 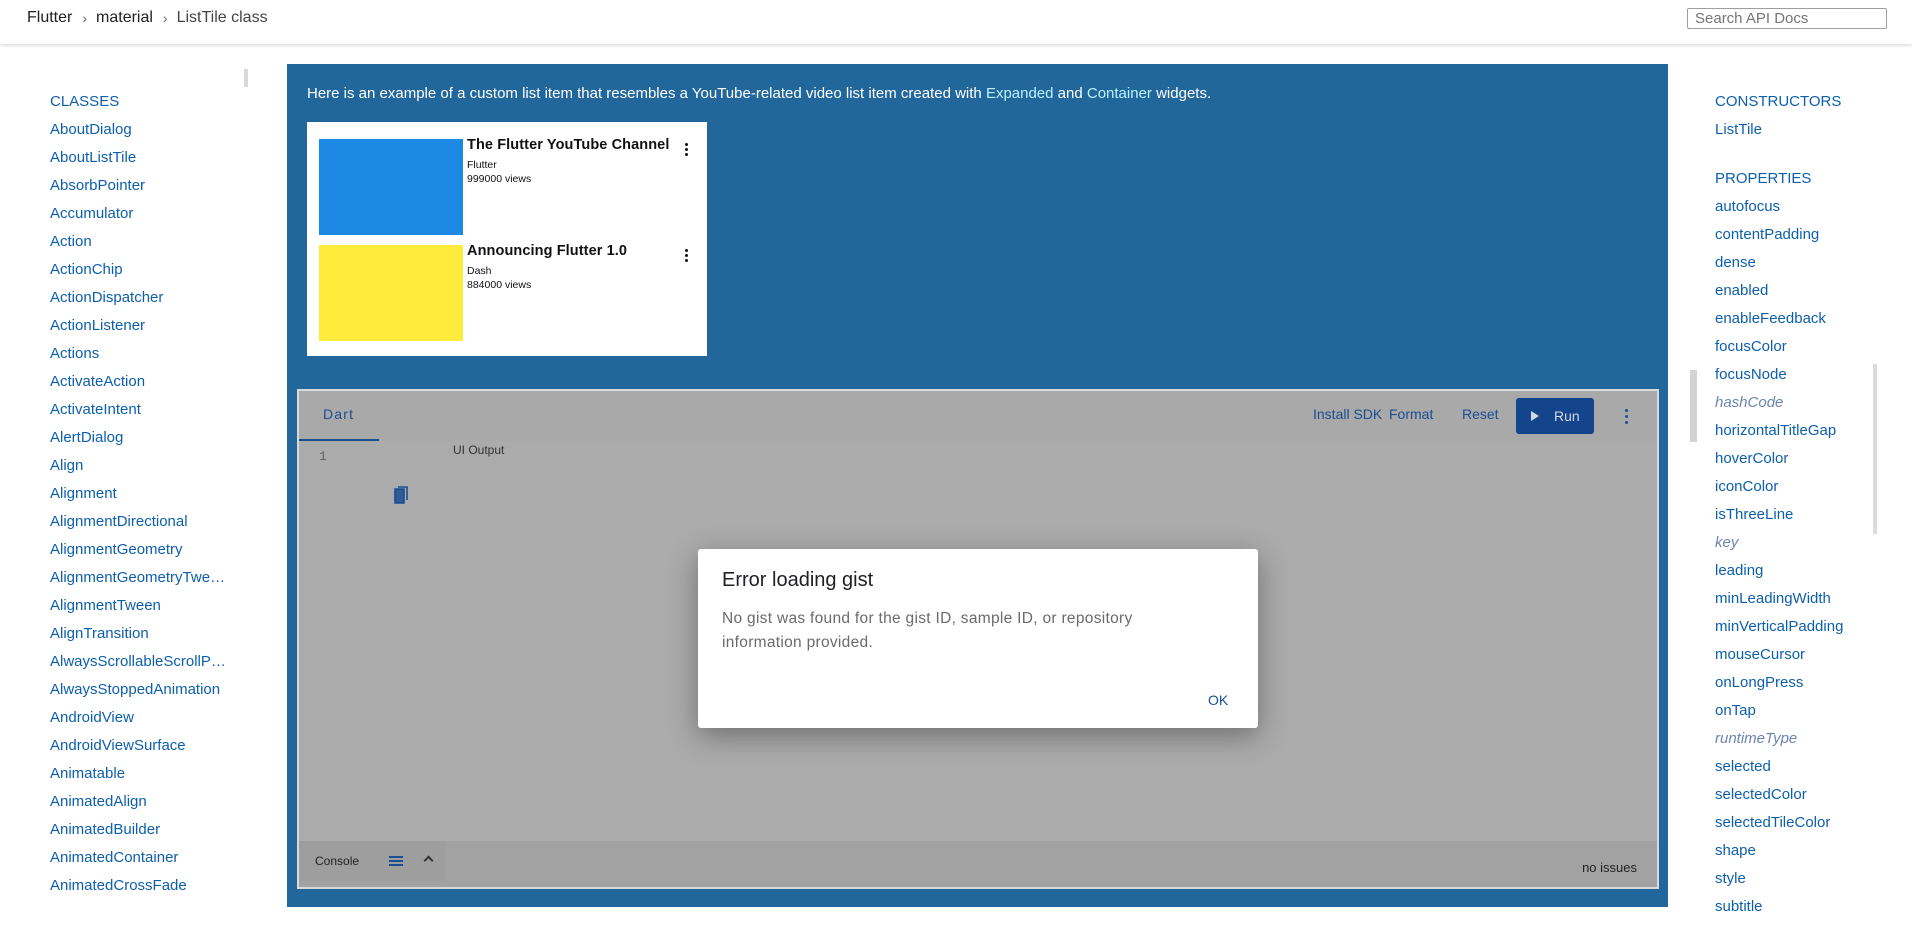 What do you see at coordinates (142, 470) in the screenshot?
I see `sidebar-item: Align` at bounding box center [142, 470].